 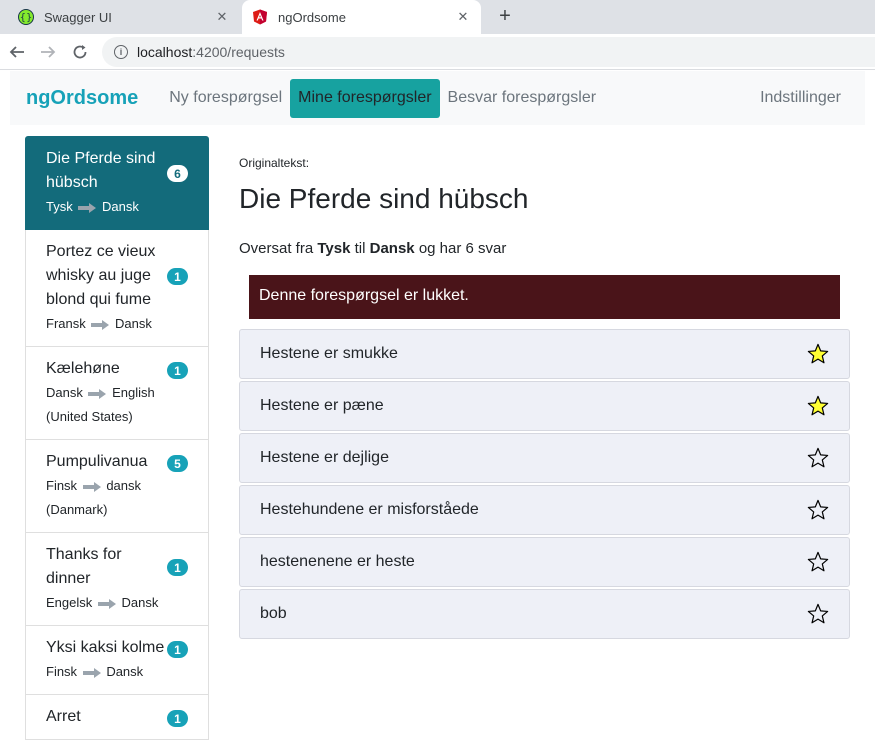 What do you see at coordinates (329, 353) in the screenshot?
I see `answer-text: Hestene er smukke` at bounding box center [329, 353].